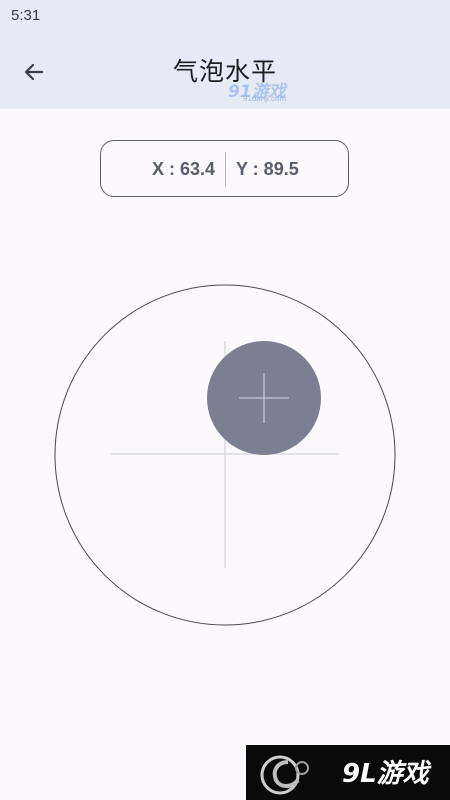 The image size is (450, 800). Describe the element at coordinates (385, 774) in the screenshot. I see `watermark-bottom-logo: 9L游戏` at that location.